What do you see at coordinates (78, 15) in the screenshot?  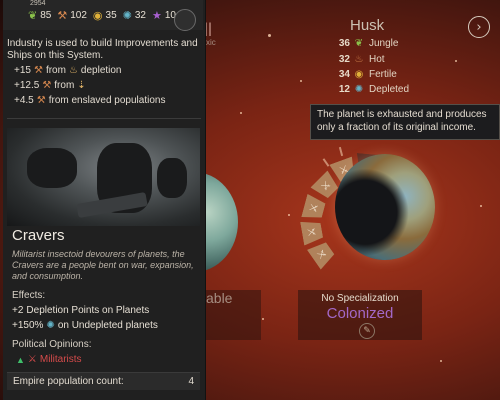 I see `resource-value: 102` at bounding box center [78, 15].